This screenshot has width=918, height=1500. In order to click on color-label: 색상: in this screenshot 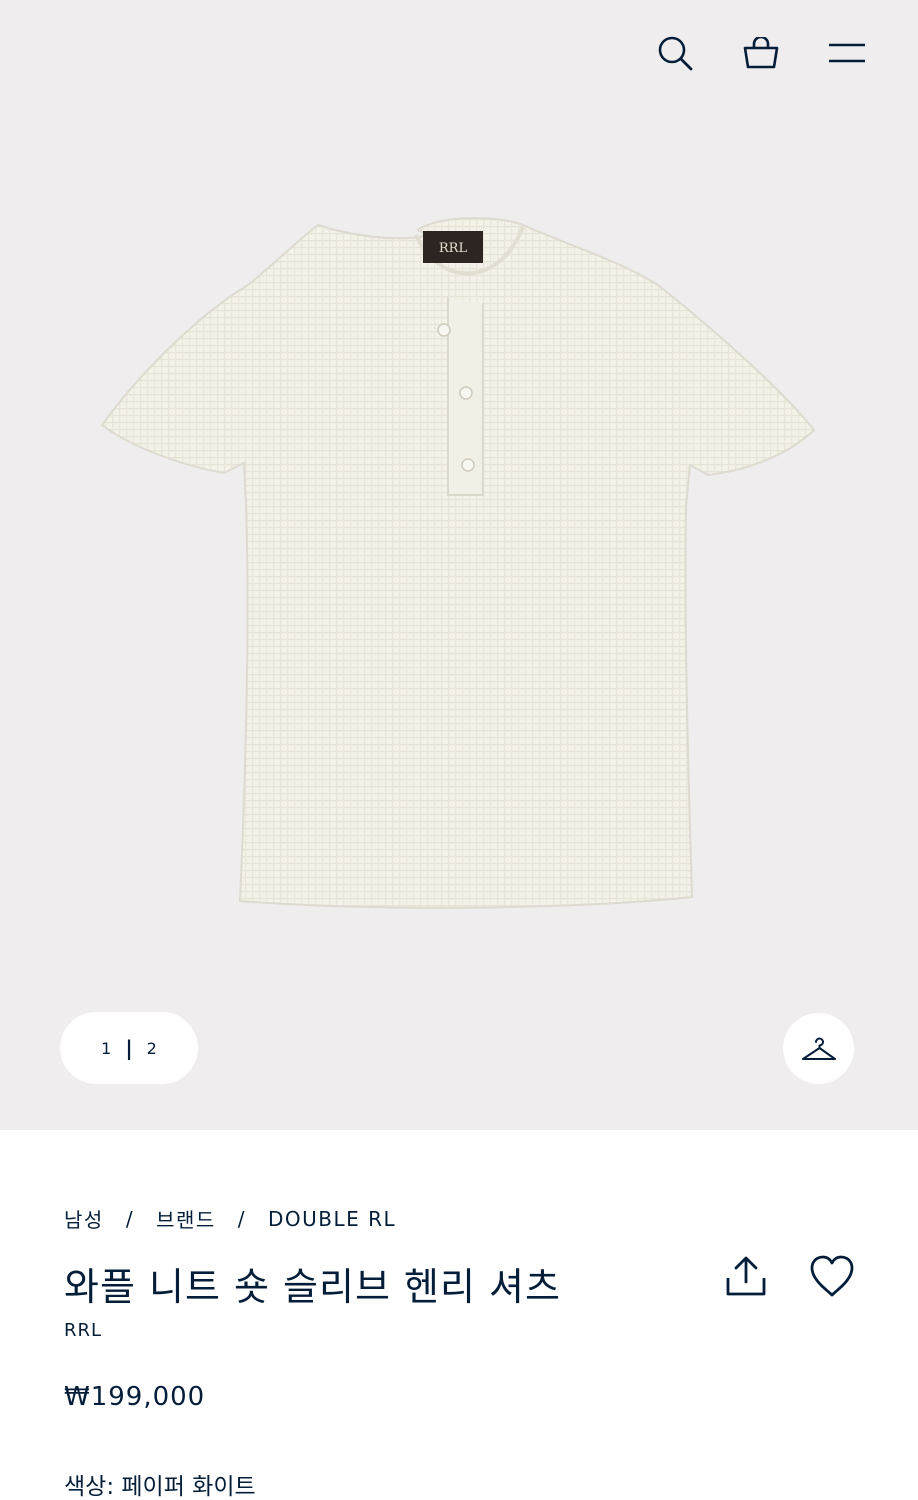, I will do `click(89, 1487)`.